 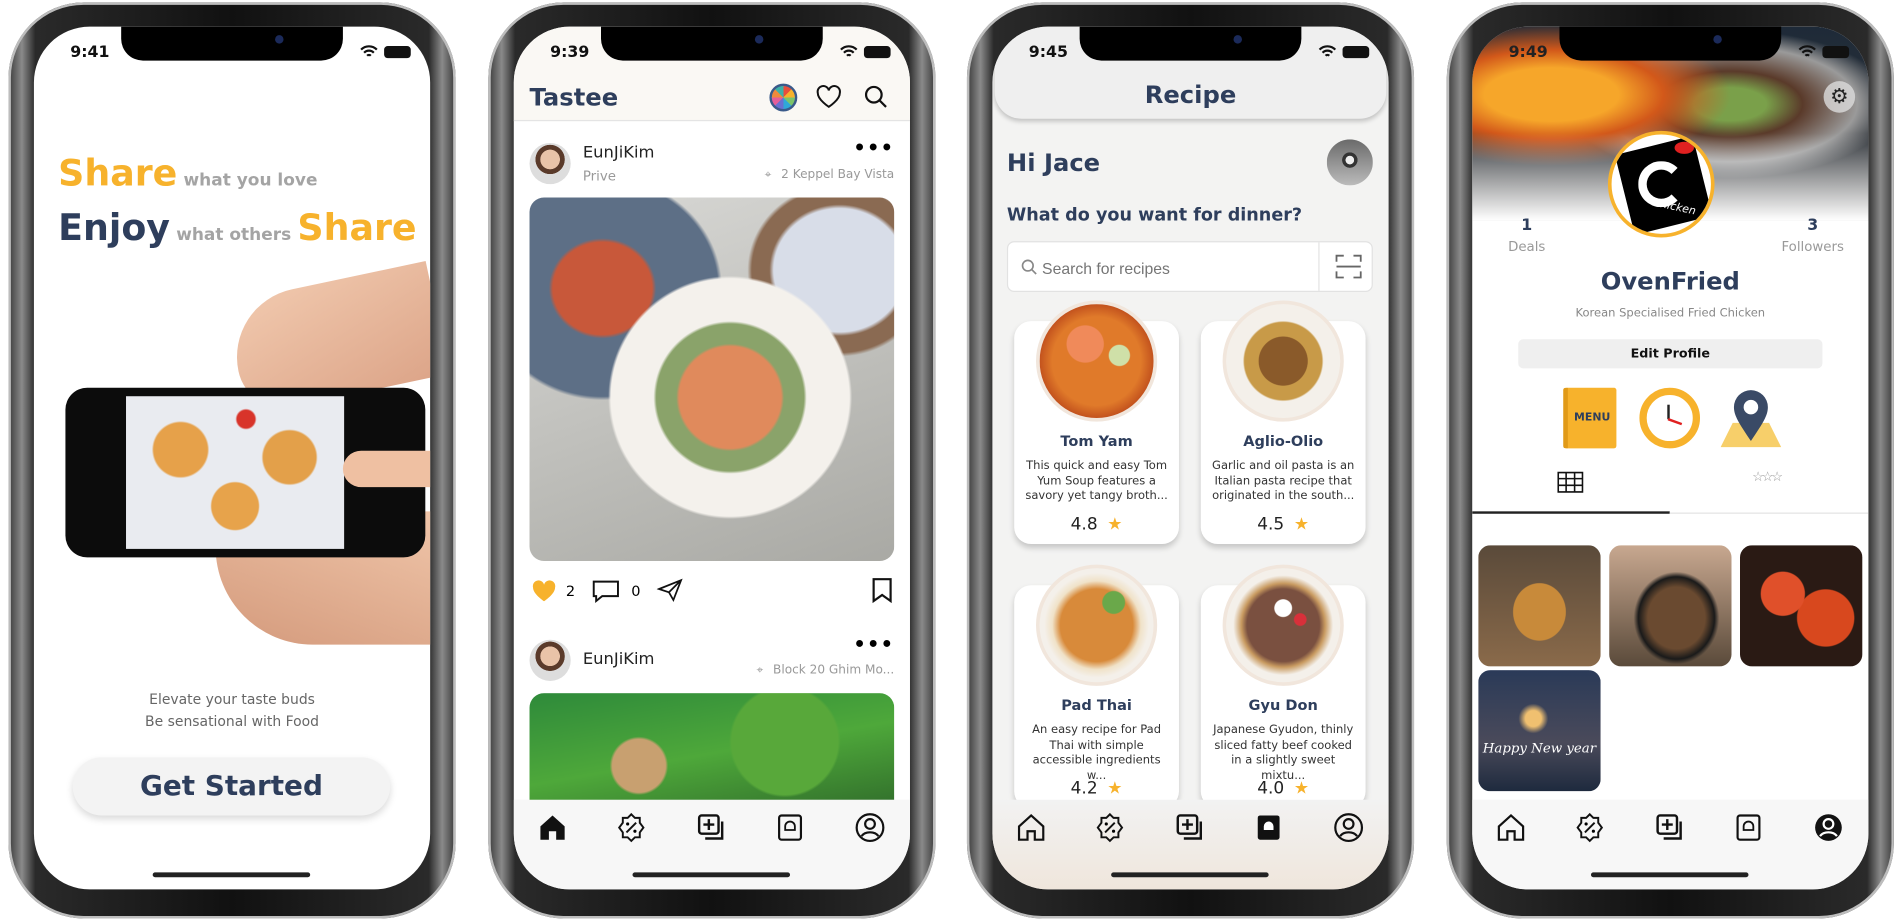 I want to click on recipe-rating: 4.8 ★, so click(x=1096, y=524).